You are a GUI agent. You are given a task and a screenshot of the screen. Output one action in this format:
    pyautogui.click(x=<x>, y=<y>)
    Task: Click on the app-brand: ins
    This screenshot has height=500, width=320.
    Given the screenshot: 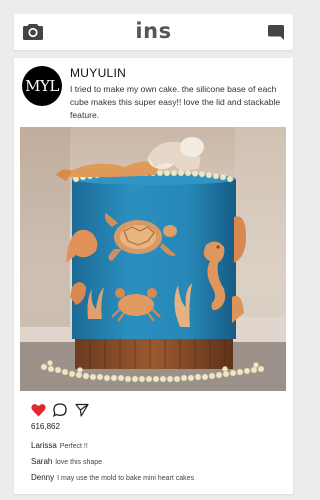 What is the action you would take?
    pyautogui.click(x=153, y=31)
    